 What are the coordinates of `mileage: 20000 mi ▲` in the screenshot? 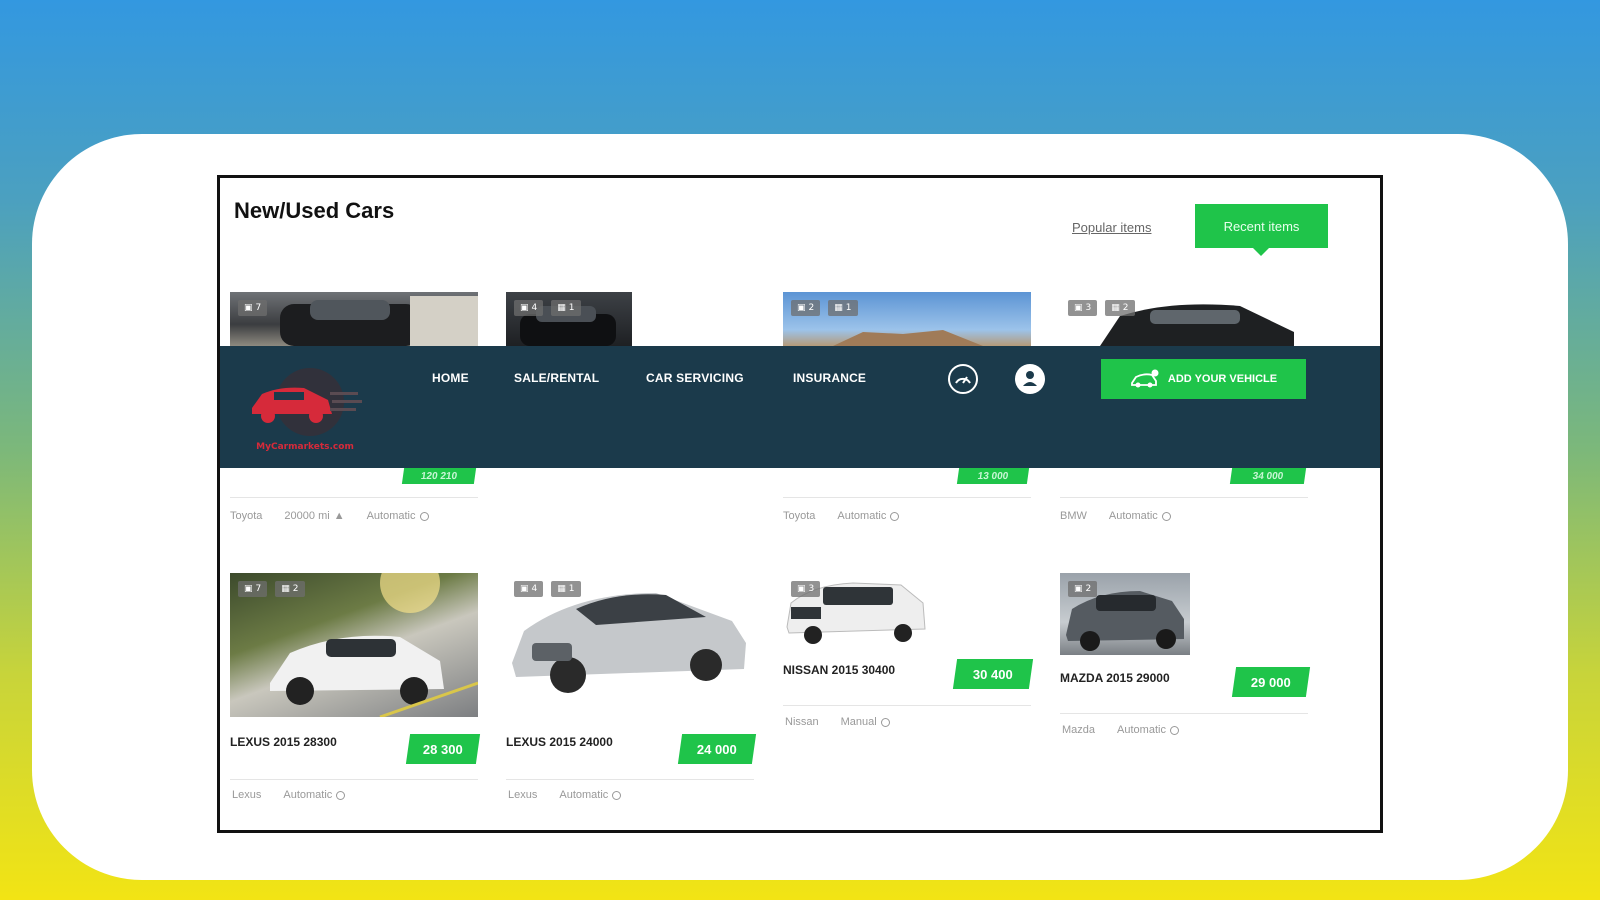 It's located at (314, 516).